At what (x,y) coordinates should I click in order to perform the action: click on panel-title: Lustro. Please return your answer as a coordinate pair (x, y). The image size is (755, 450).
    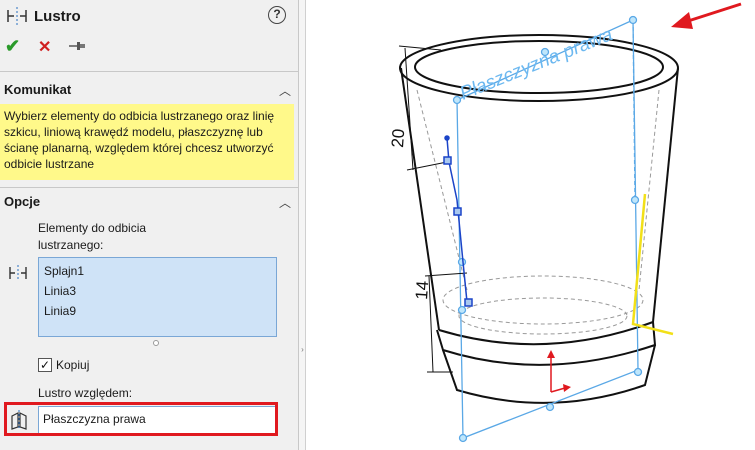
    Looking at the image, I should click on (57, 16).